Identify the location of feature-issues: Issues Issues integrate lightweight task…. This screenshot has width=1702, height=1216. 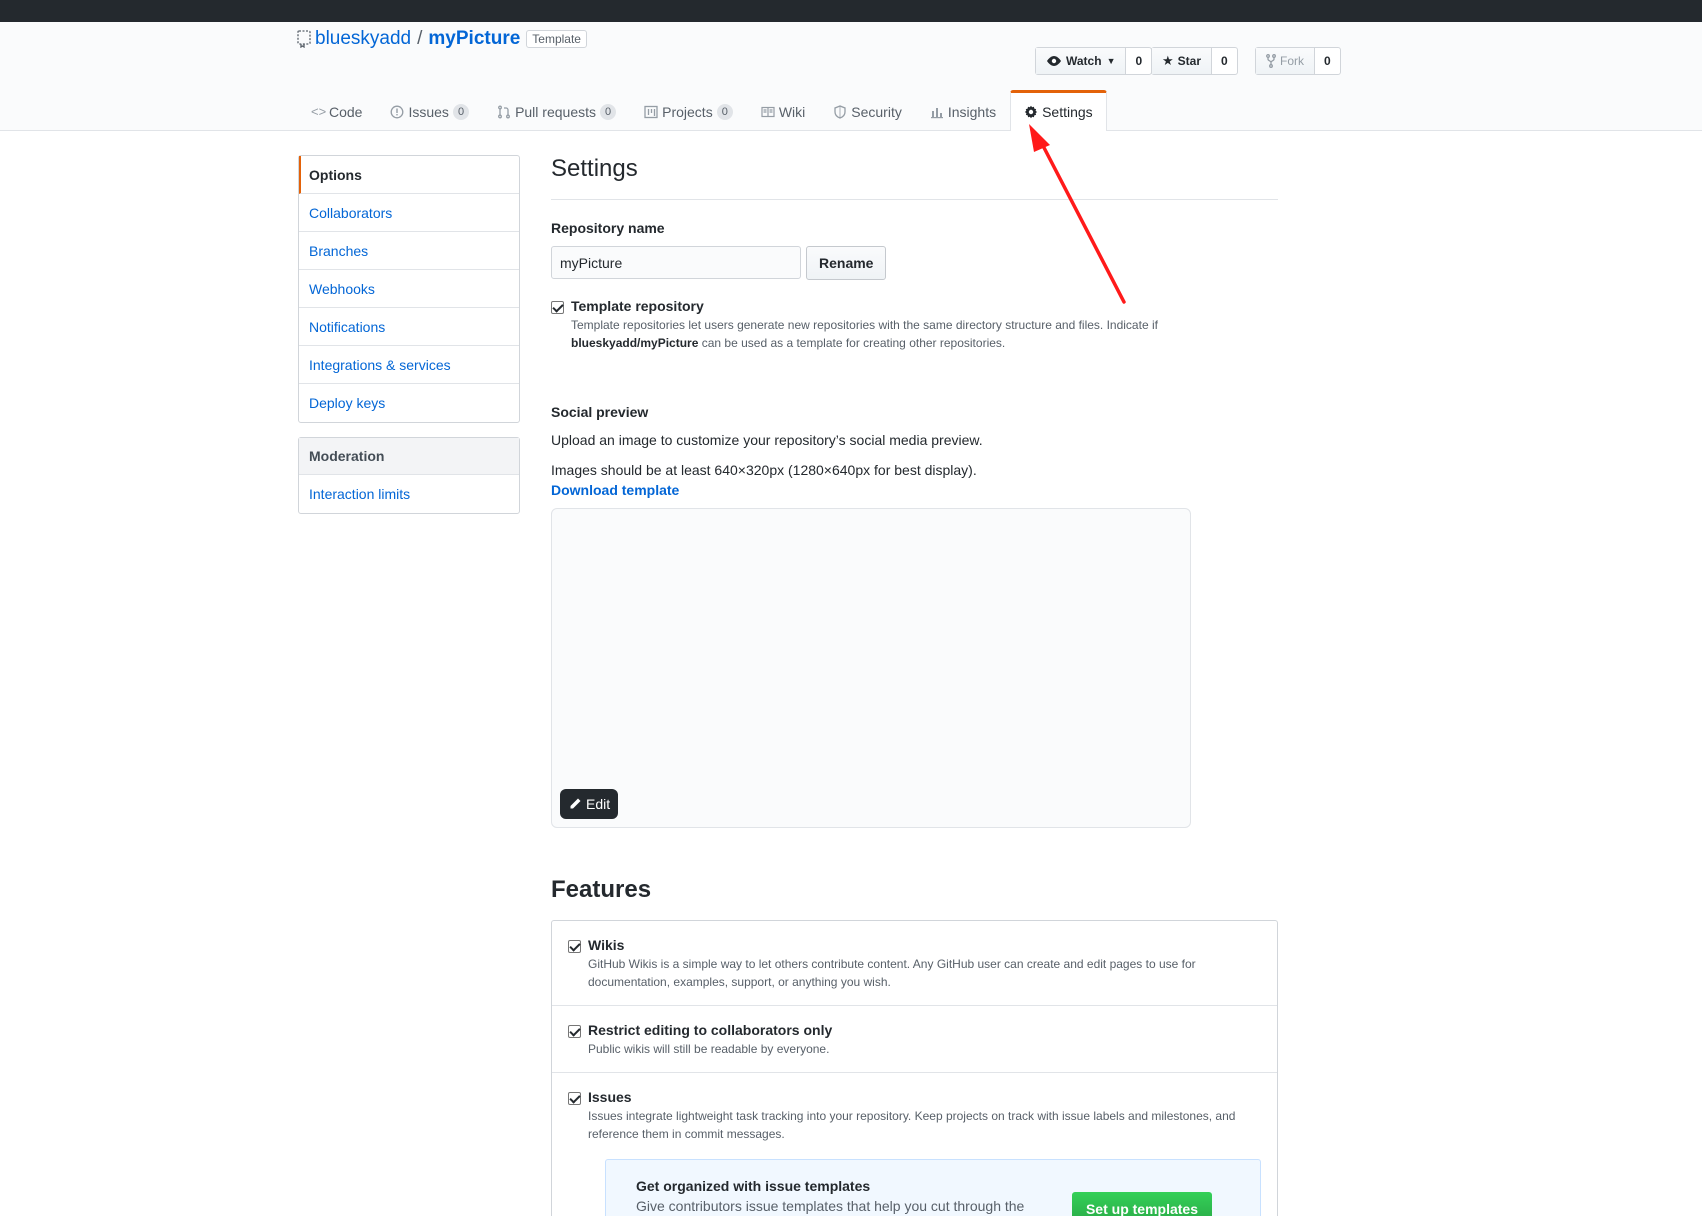
(914, 1144).